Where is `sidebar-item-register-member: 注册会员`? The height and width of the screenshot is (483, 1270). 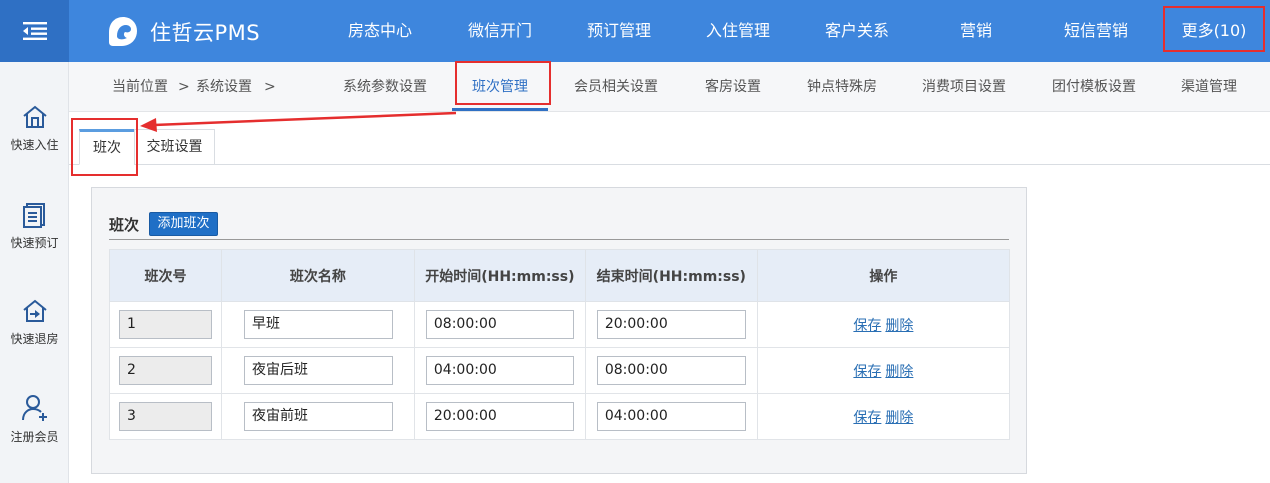 sidebar-item-register-member: 注册会员 is located at coordinates (34, 434).